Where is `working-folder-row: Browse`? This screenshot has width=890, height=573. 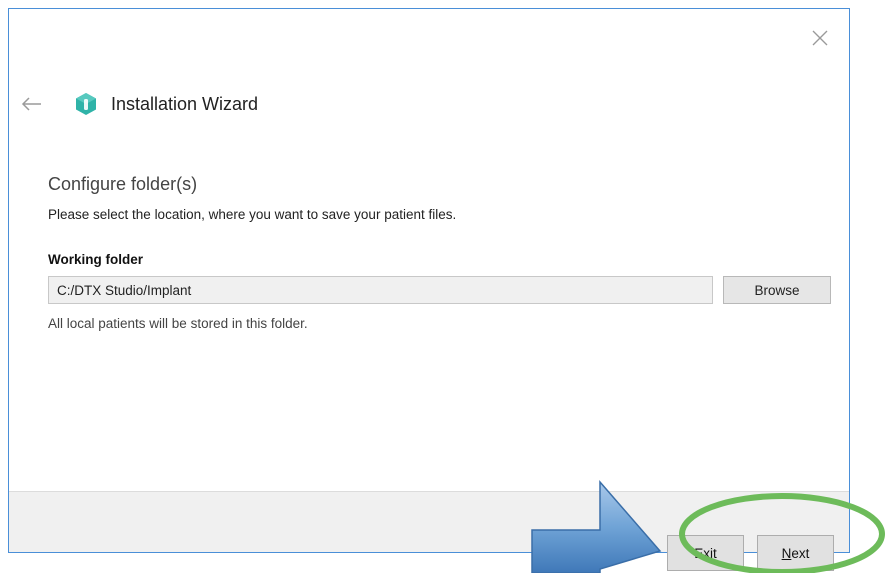 working-folder-row: Browse is located at coordinates (443, 290).